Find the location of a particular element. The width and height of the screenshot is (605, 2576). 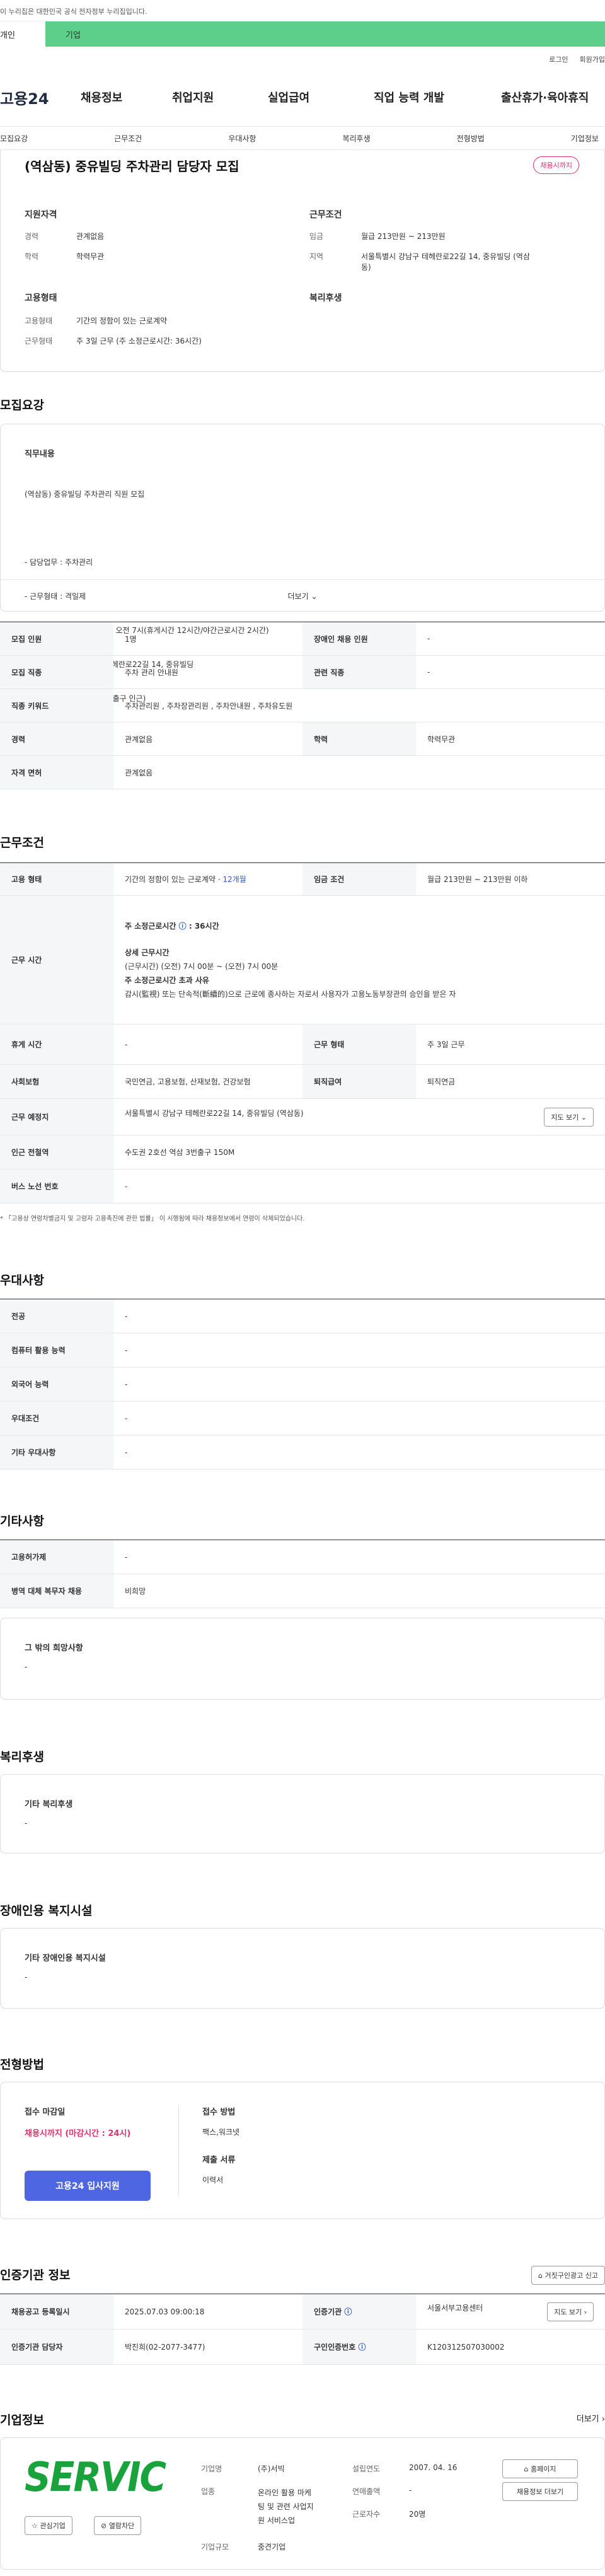

duty-line: (역삼동) 중유빌딩 주차관리 직원 모집 is located at coordinates (85, 495).